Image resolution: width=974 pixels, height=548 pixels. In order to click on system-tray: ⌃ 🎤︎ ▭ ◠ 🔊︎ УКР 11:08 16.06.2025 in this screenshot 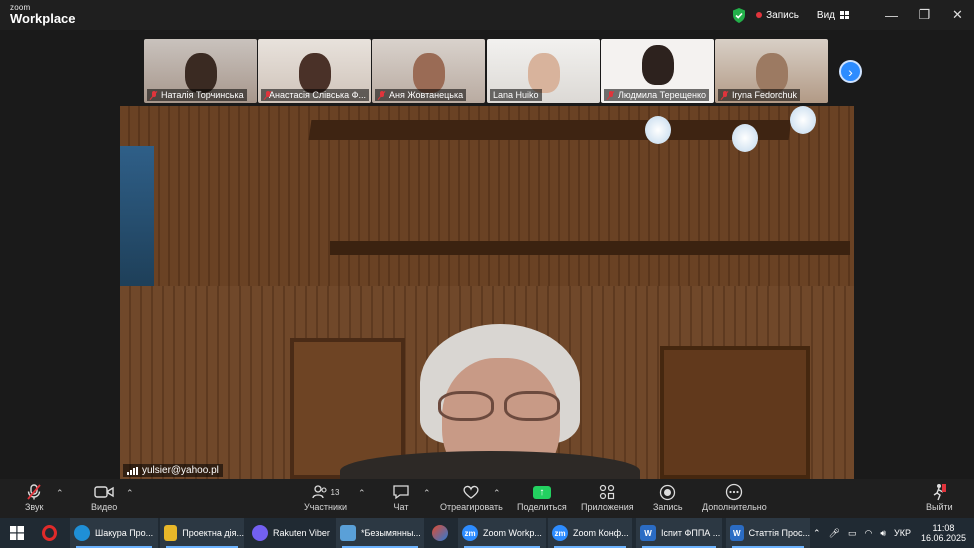, I will do `click(893, 533)`.